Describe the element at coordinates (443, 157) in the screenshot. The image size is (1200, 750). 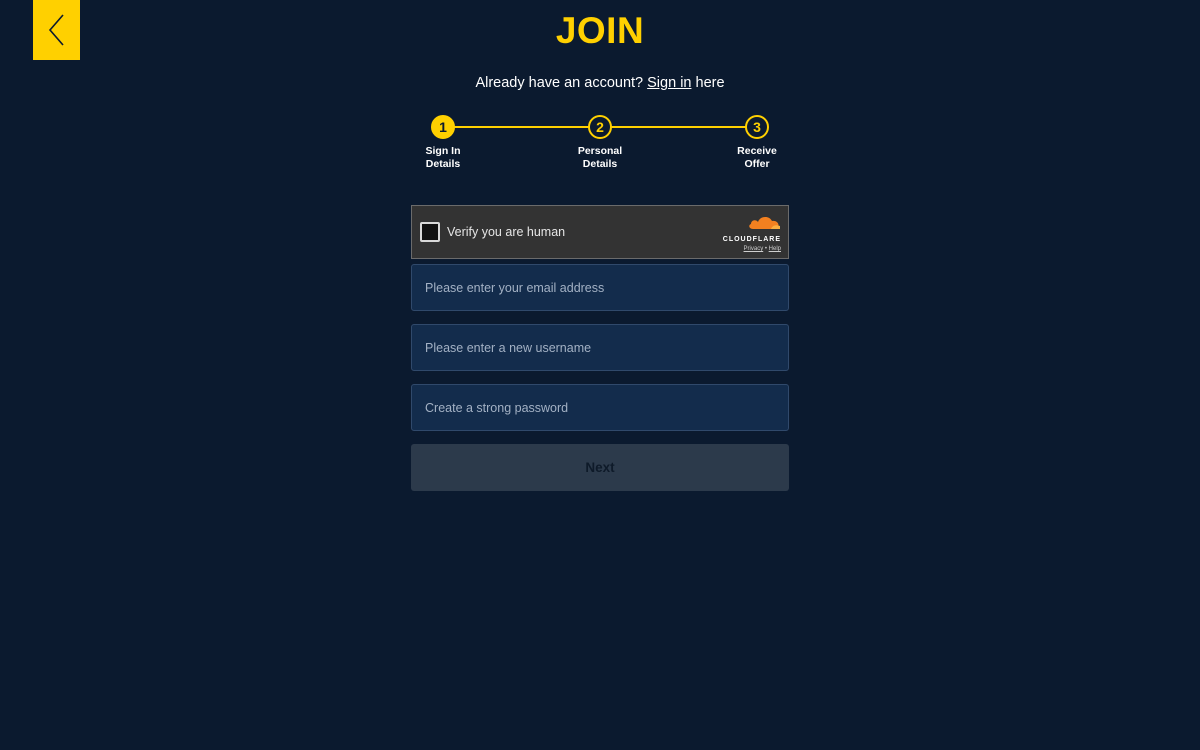
I see `step-label: Sign In Details` at that location.